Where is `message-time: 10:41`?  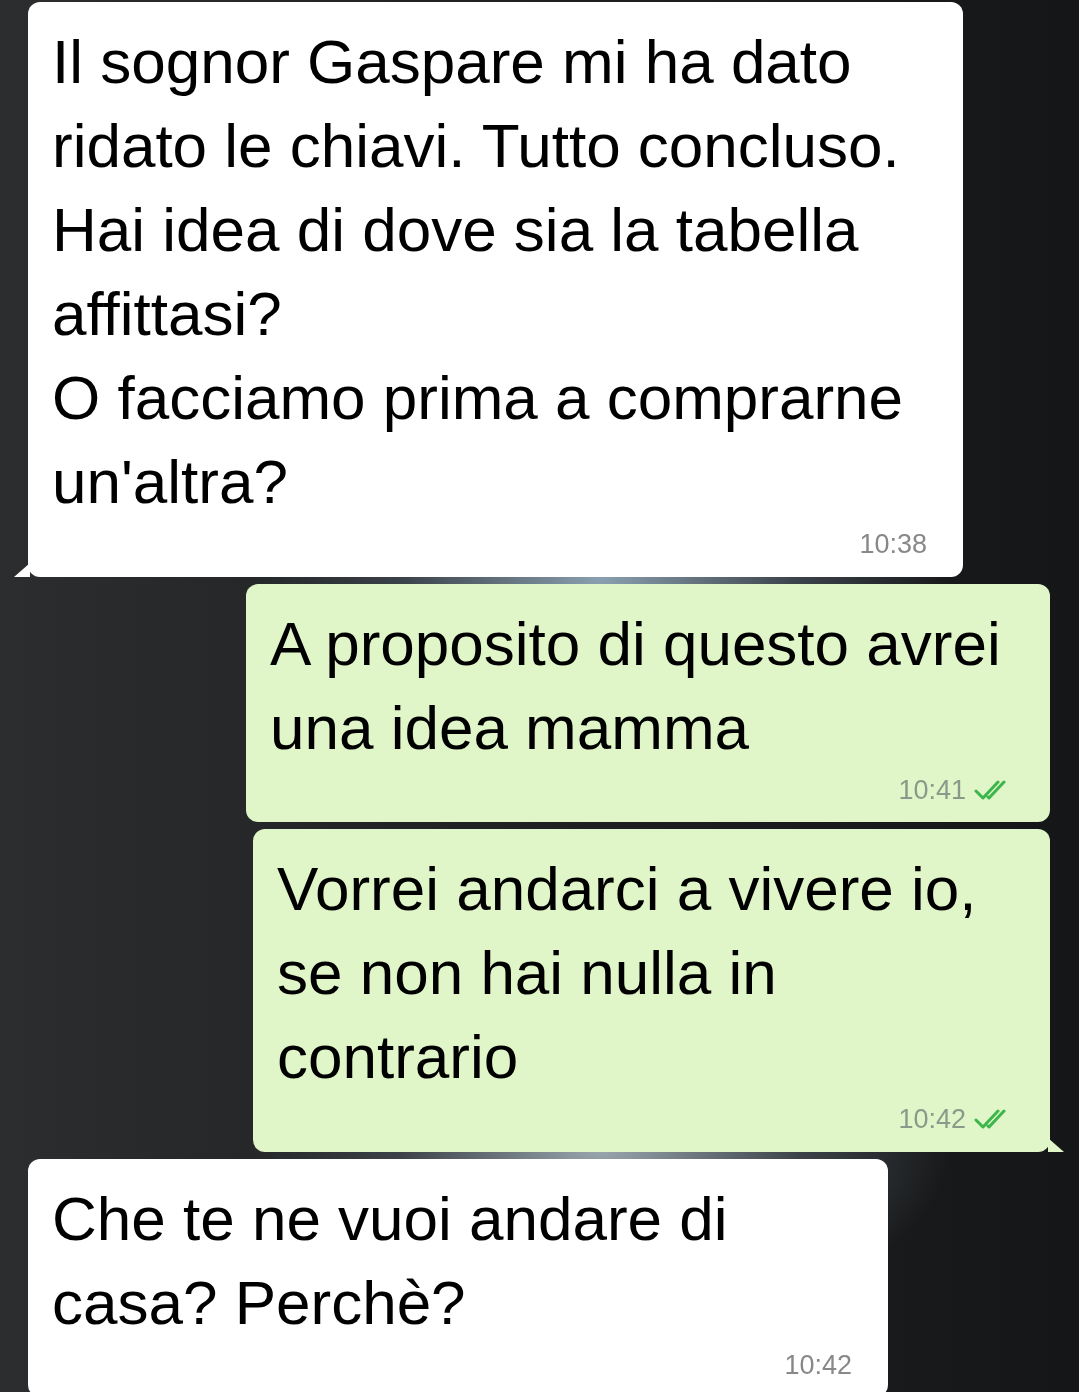 message-time: 10:41 is located at coordinates (932, 790).